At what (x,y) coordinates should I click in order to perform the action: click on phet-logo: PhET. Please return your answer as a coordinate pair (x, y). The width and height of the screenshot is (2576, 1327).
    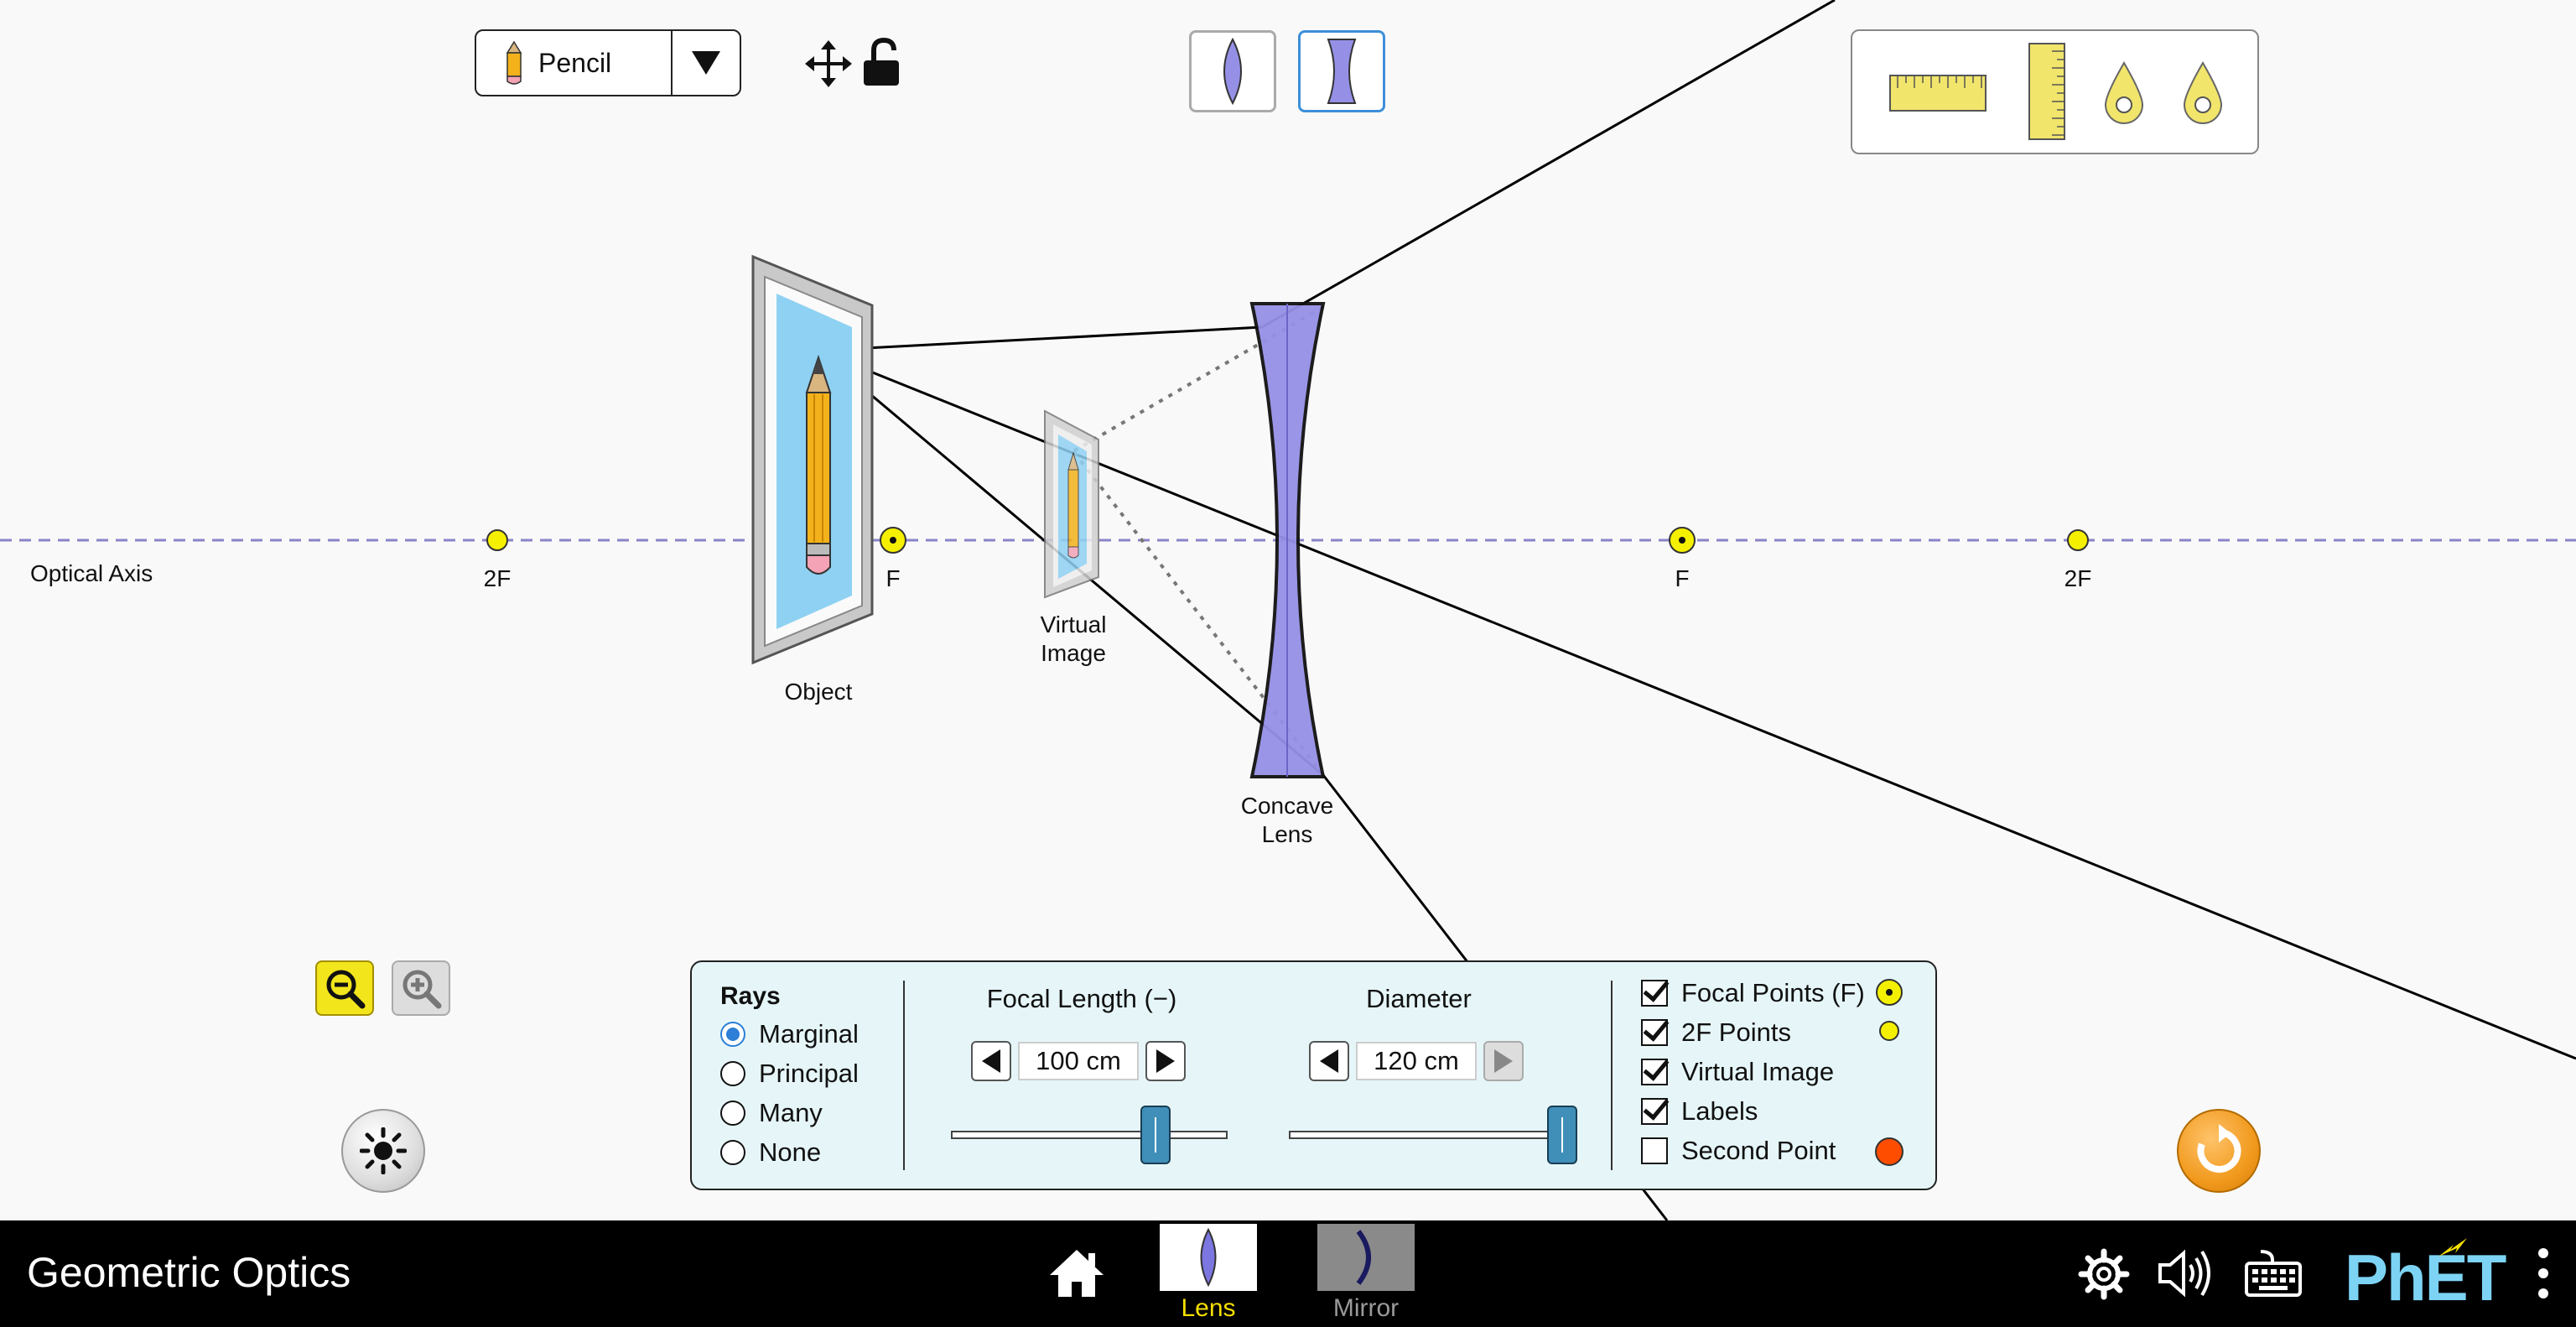
    Looking at the image, I should click on (2431, 1276).